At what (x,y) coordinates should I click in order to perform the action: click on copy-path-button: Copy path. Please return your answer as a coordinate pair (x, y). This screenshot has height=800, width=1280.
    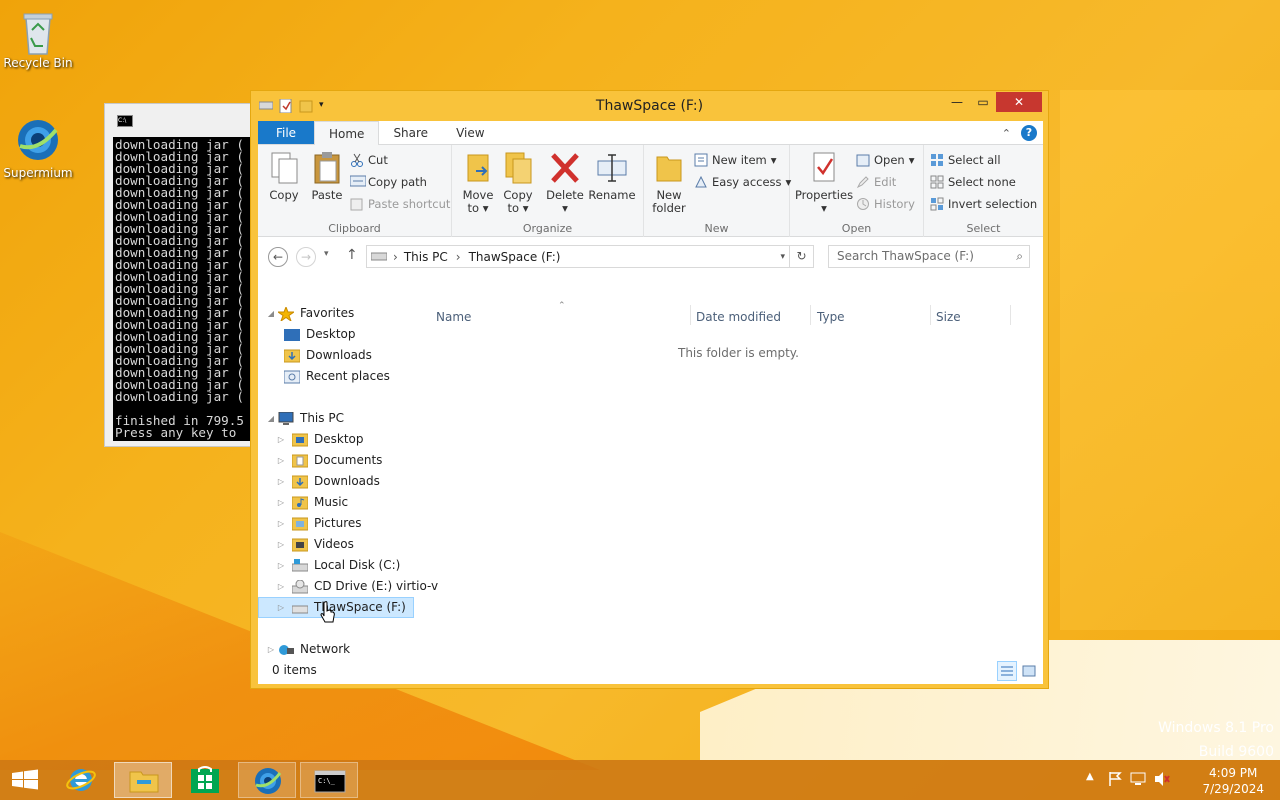
    Looking at the image, I should click on (388, 182).